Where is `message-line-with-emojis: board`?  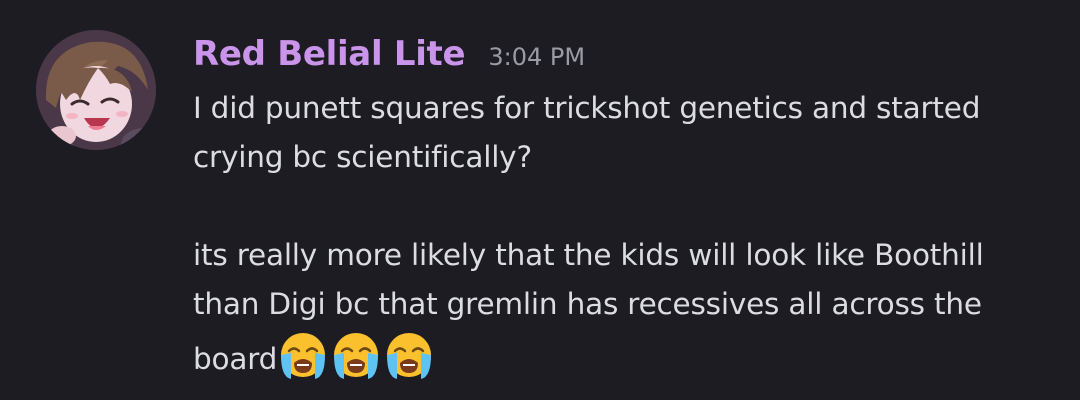
message-line-with-emojis: board is located at coordinates (628, 356).